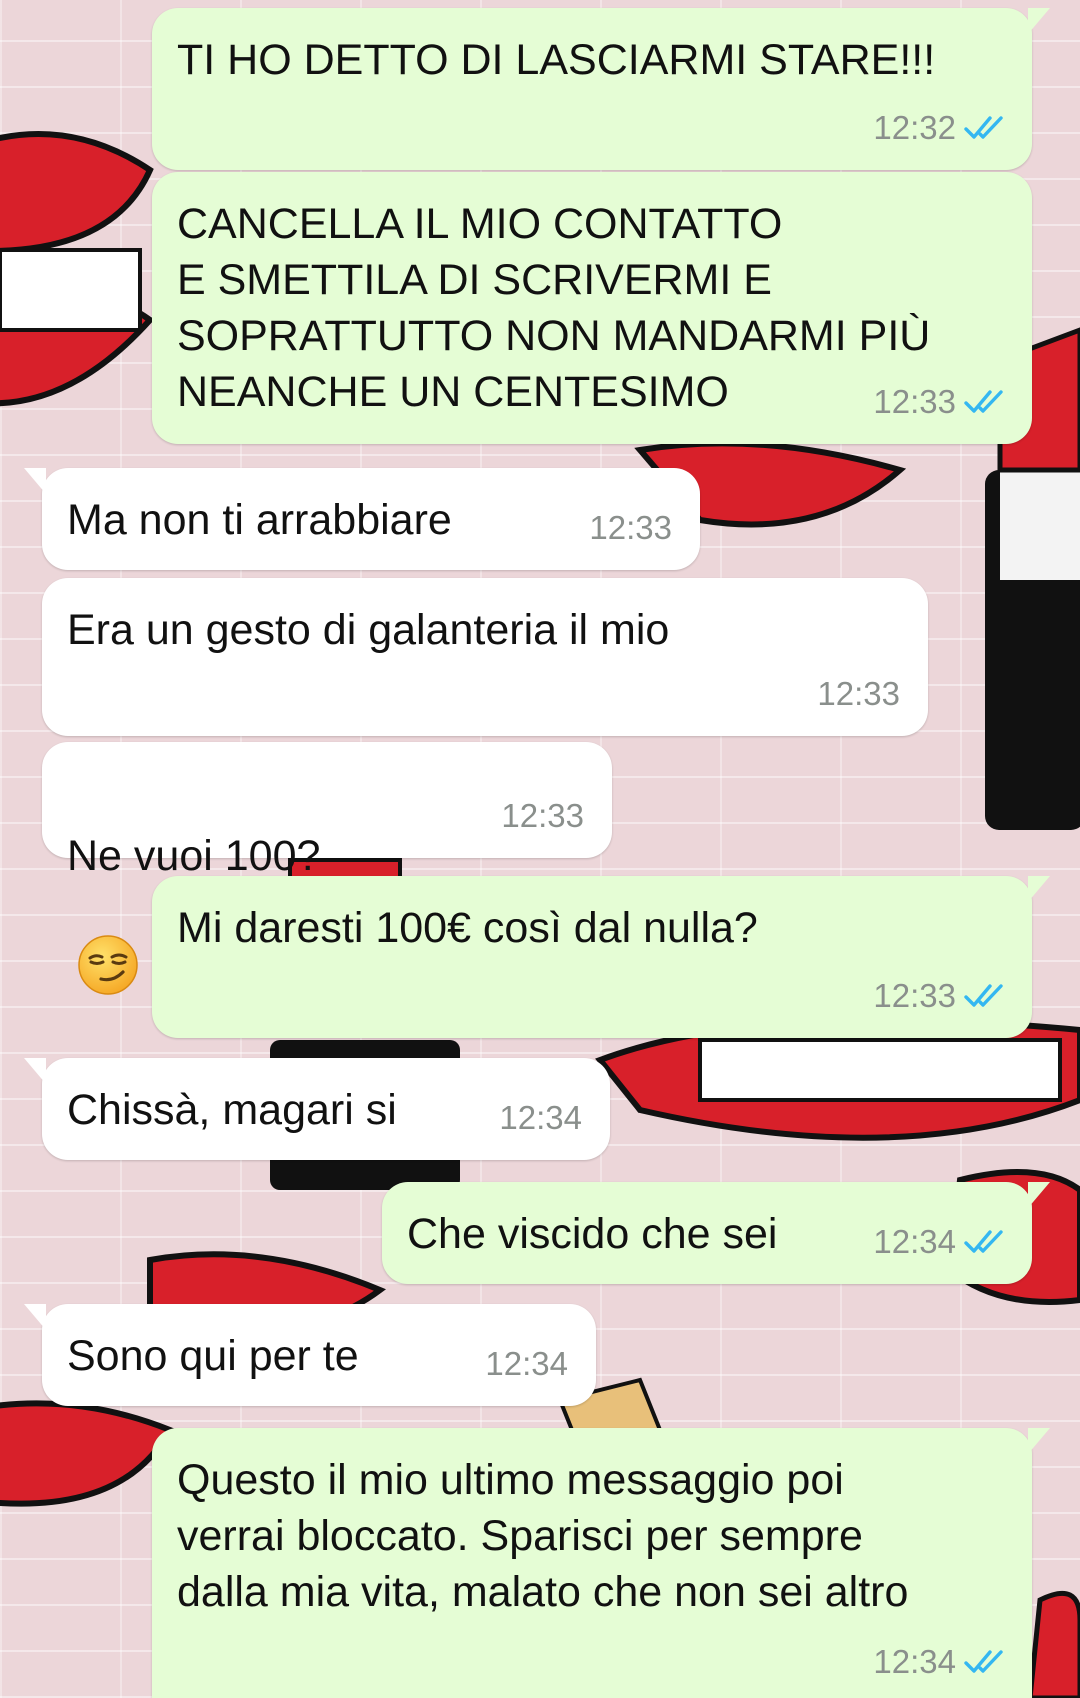 The height and width of the screenshot is (1698, 1080). What do you see at coordinates (368, 630) in the screenshot?
I see `message-text: Era un gesto di galanteria il mio` at bounding box center [368, 630].